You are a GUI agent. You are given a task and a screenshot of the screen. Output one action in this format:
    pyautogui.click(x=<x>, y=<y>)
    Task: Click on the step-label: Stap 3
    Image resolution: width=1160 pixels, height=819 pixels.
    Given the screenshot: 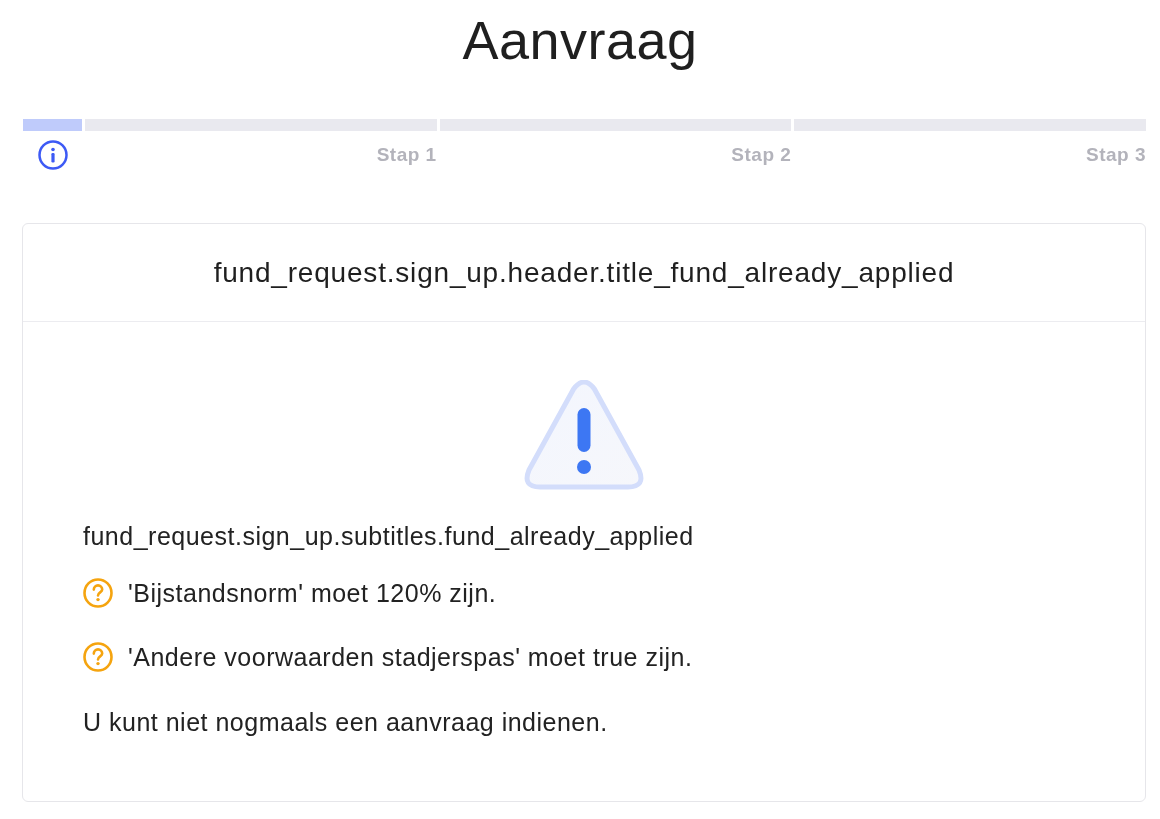 What is the action you would take?
    pyautogui.click(x=1116, y=155)
    